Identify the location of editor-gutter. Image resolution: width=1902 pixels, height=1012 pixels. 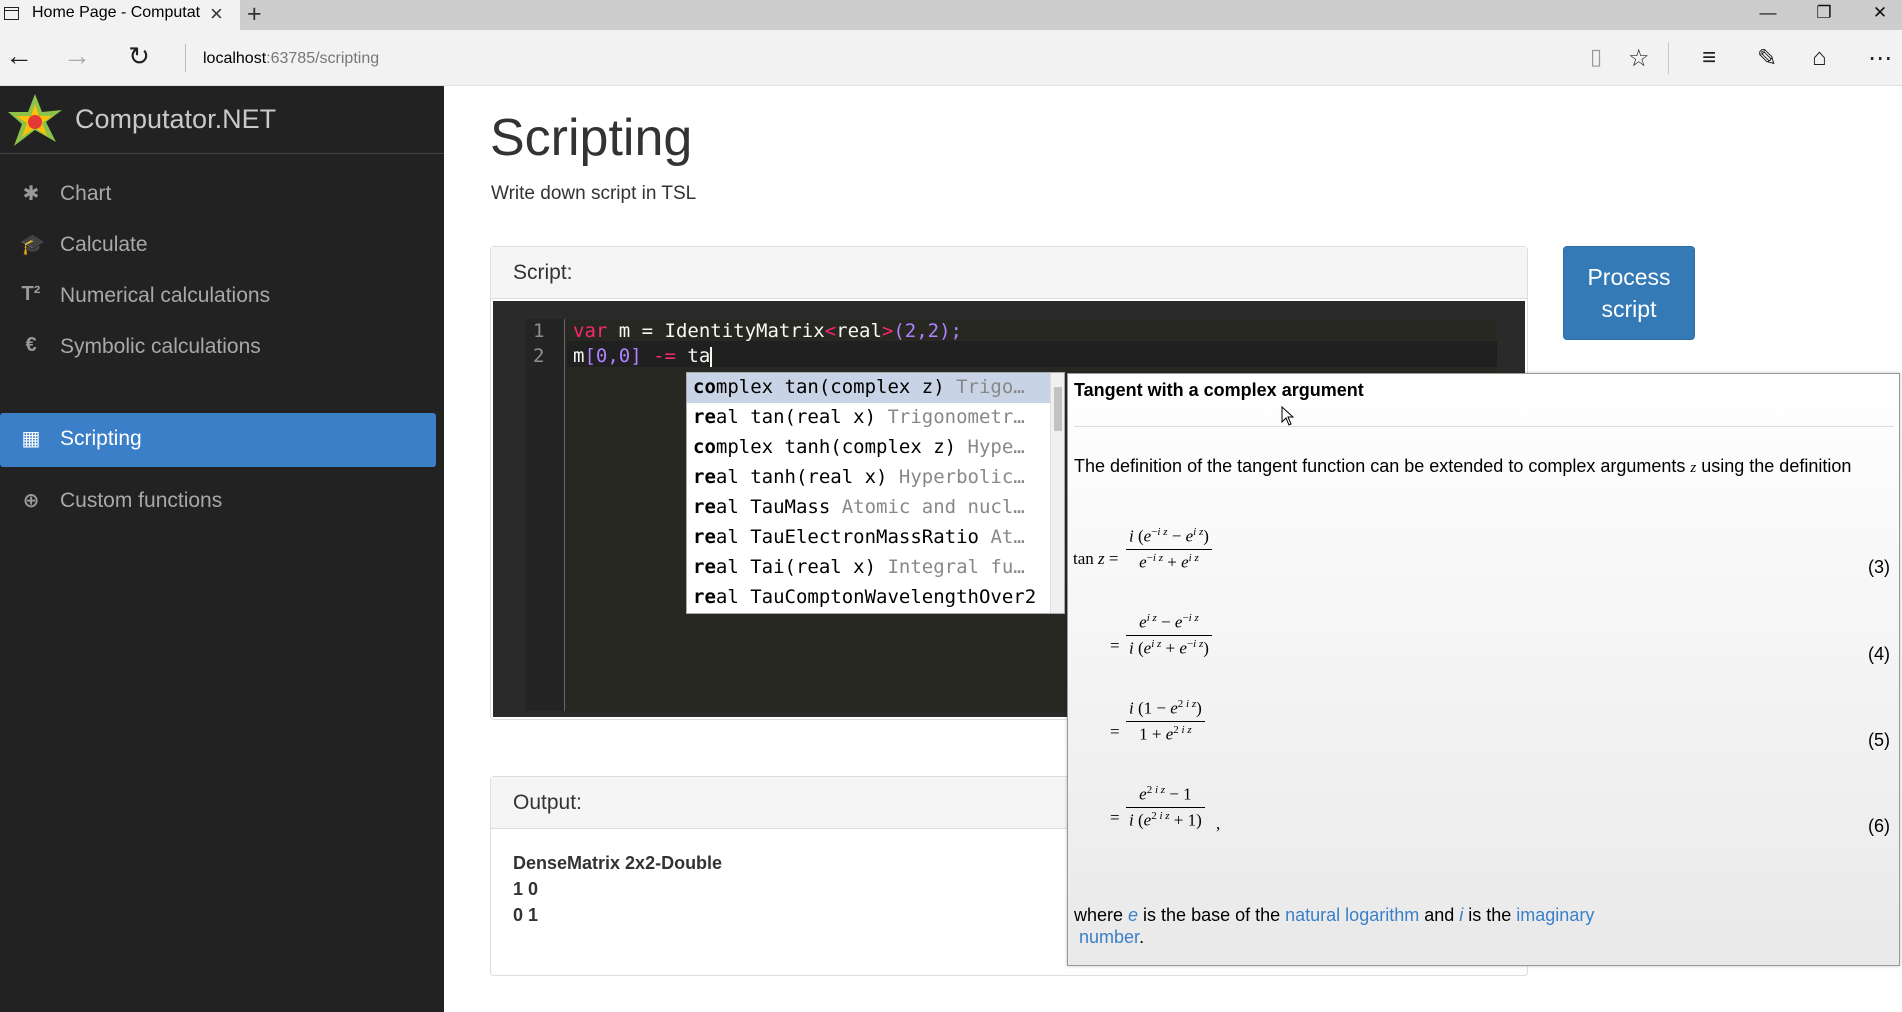
(545, 515).